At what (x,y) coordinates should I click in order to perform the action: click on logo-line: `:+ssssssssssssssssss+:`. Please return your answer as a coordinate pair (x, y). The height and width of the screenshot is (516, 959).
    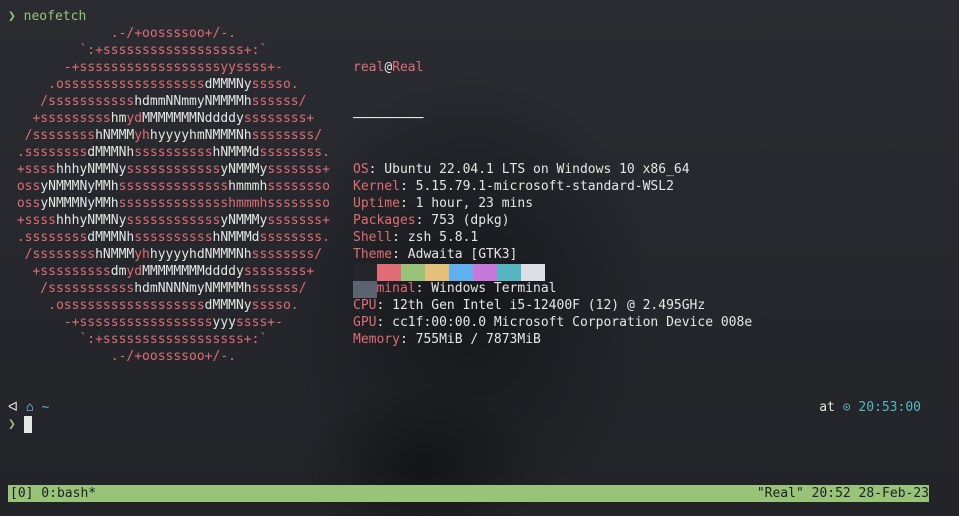
    Looking at the image, I should click on (138, 339).